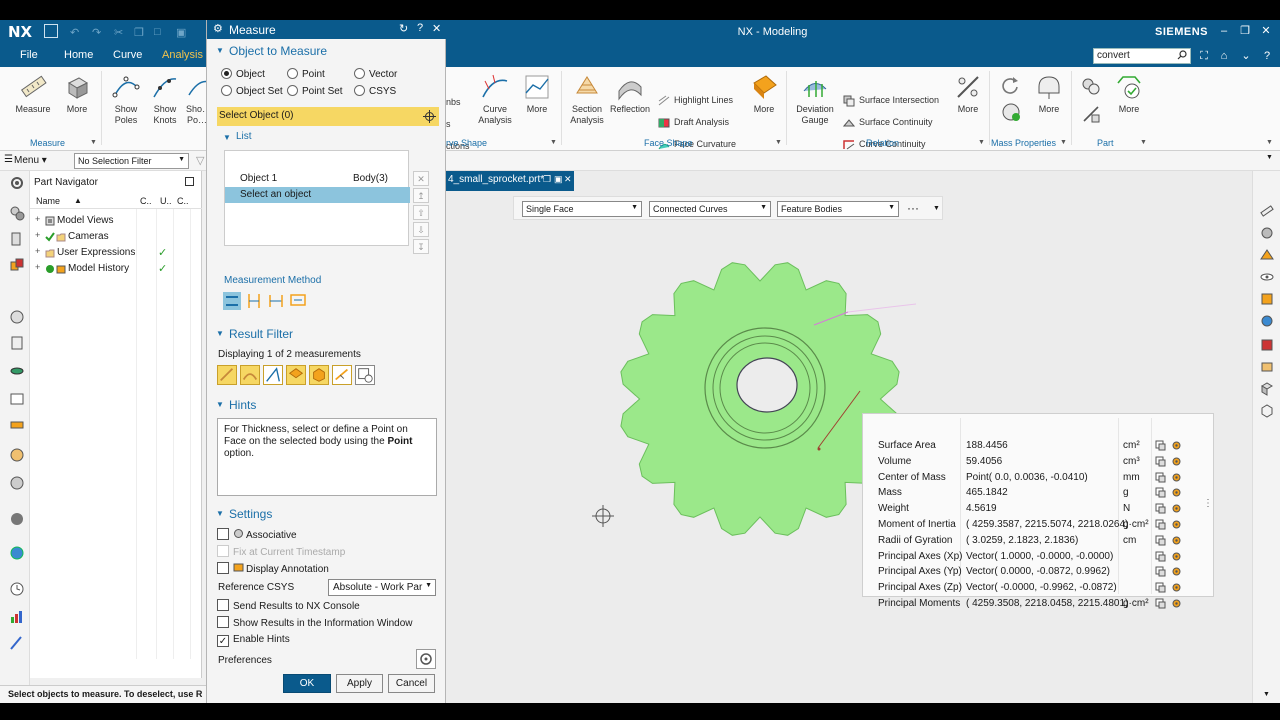 This screenshot has height=720, width=1280. What do you see at coordinates (838, 209) in the screenshot?
I see `body-rule-dropdown: Feature Bodies ▼` at bounding box center [838, 209].